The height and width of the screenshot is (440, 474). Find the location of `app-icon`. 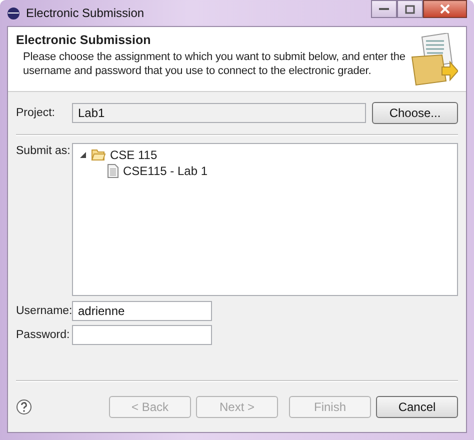

app-icon is located at coordinates (13, 13).